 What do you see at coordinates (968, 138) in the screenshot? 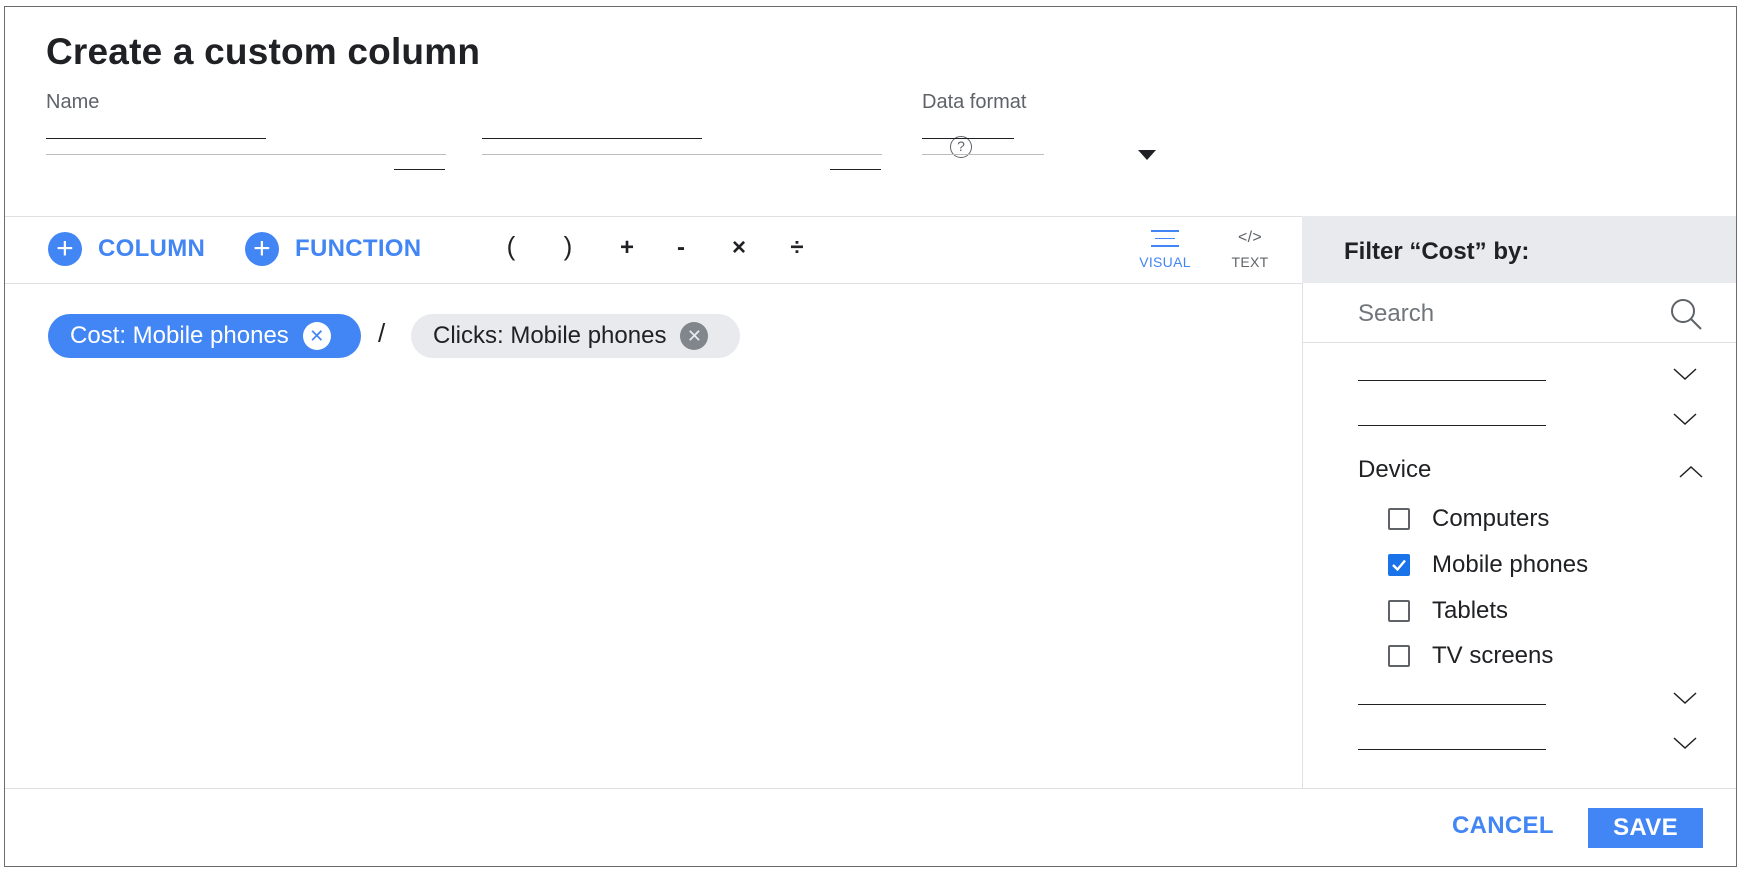
I see `data-format-value-line` at bounding box center [968, 138].